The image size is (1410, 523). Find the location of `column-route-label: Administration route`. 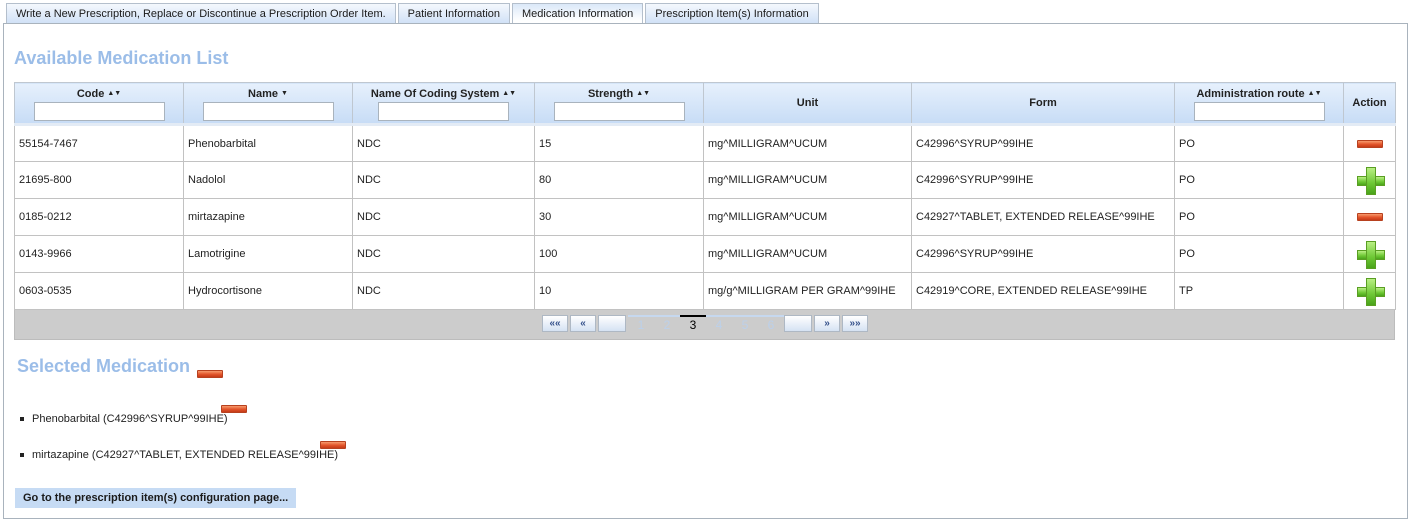

column-route-label: Administration route is located at coordinates (1250, 93).